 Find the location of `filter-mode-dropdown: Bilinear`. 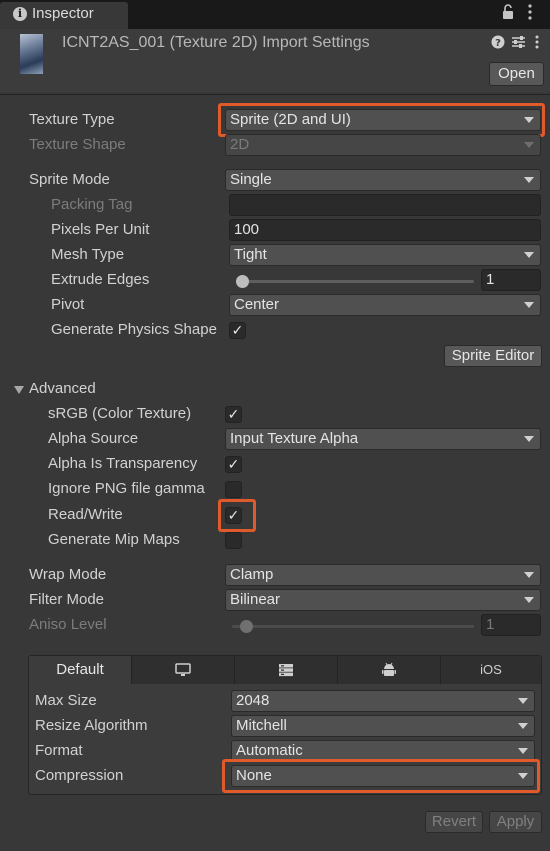

filter-mode-dropdown: Bilinear is located at coordinates (383, 600).